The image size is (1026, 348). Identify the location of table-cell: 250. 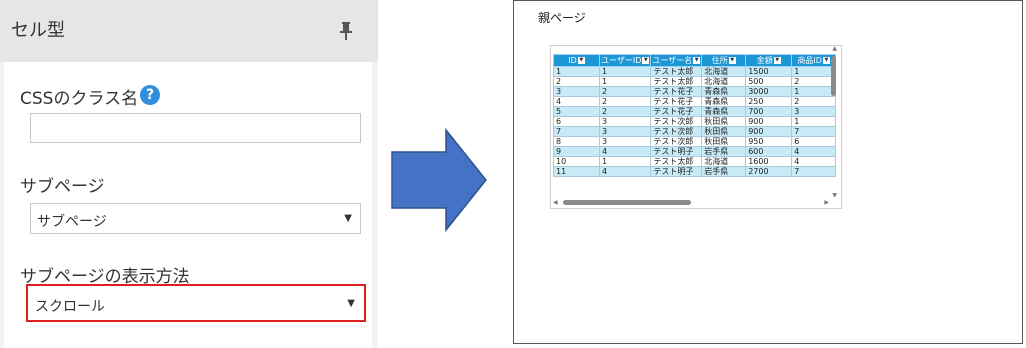
(769, 101).